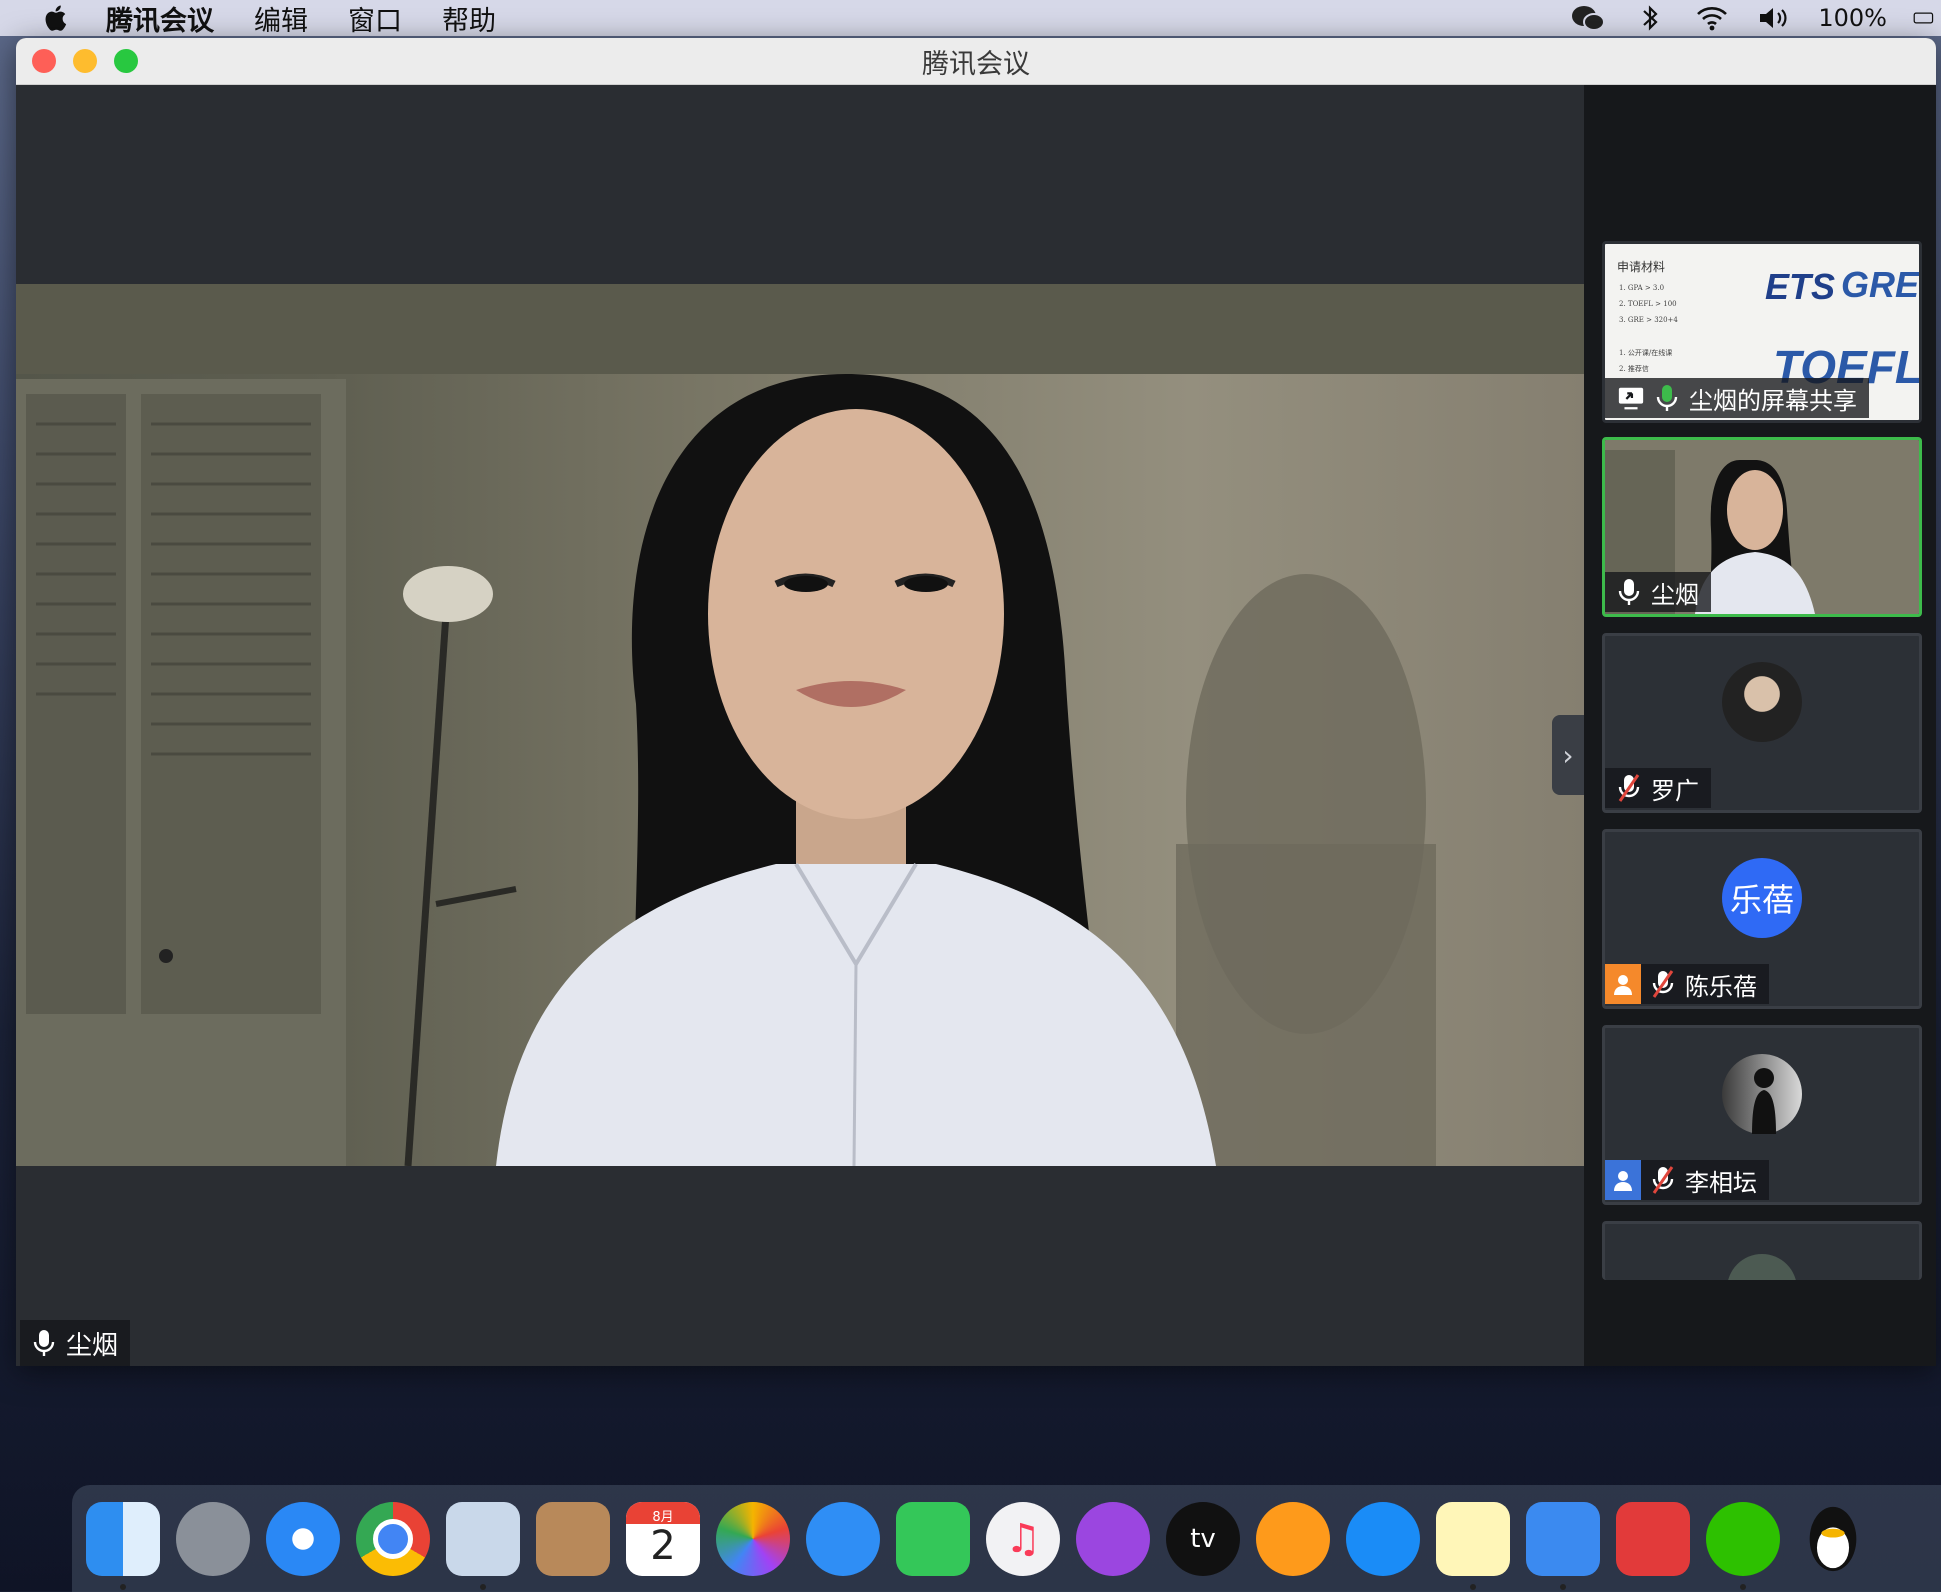 The image size is (1941, 1592). What do you see at coordinates (1762, 527) in the screenshot?
I see `participant-tile-active: 尘烟` at bounding box center [1762, 527].